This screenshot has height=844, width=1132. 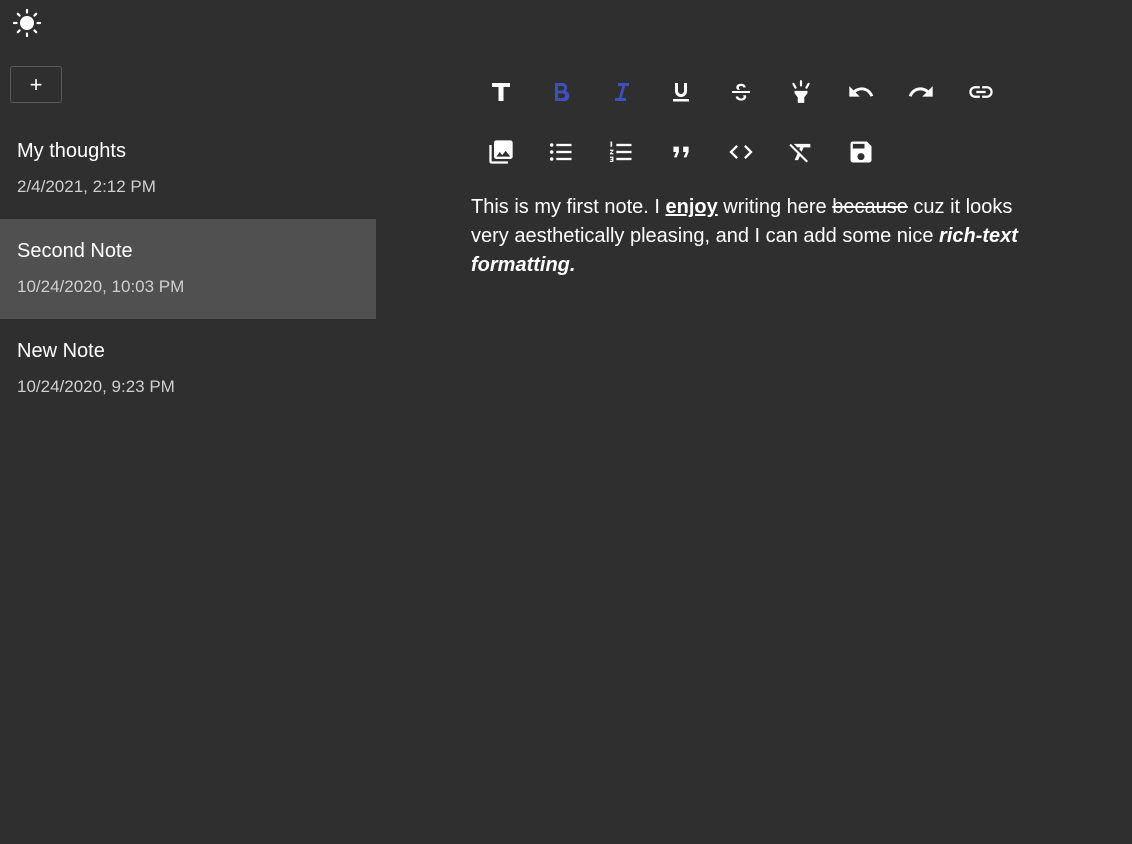 What do you see at coordinates (101, 286) in the screenshot?
I see `note-date: 10/24/2020, 10:03 PM` at bounding box center [101, 286].